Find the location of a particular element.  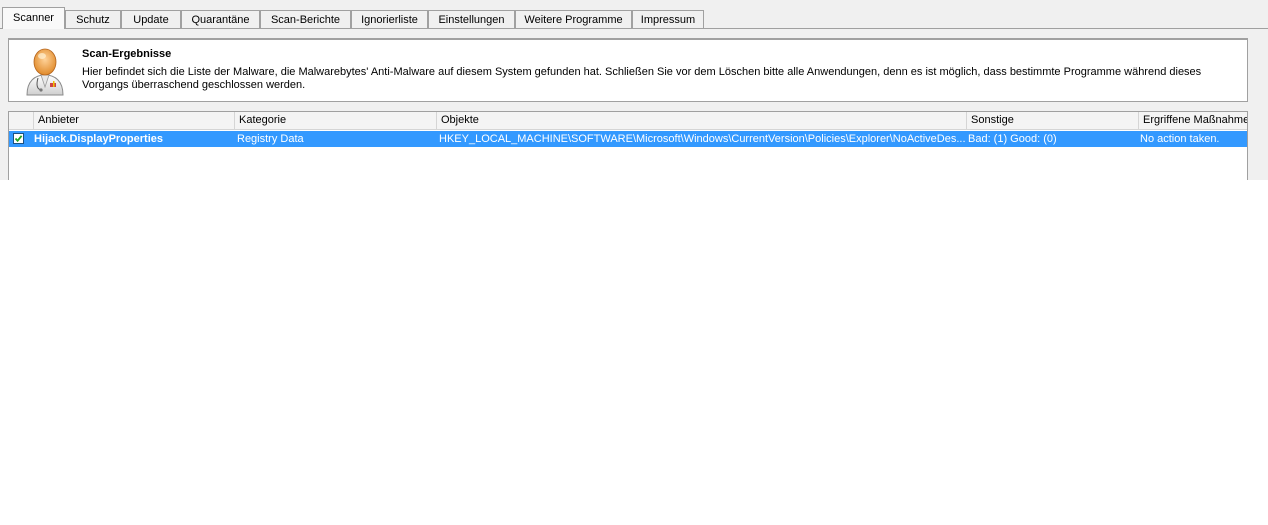

doctor-icon is located at coordinates (45, 71).